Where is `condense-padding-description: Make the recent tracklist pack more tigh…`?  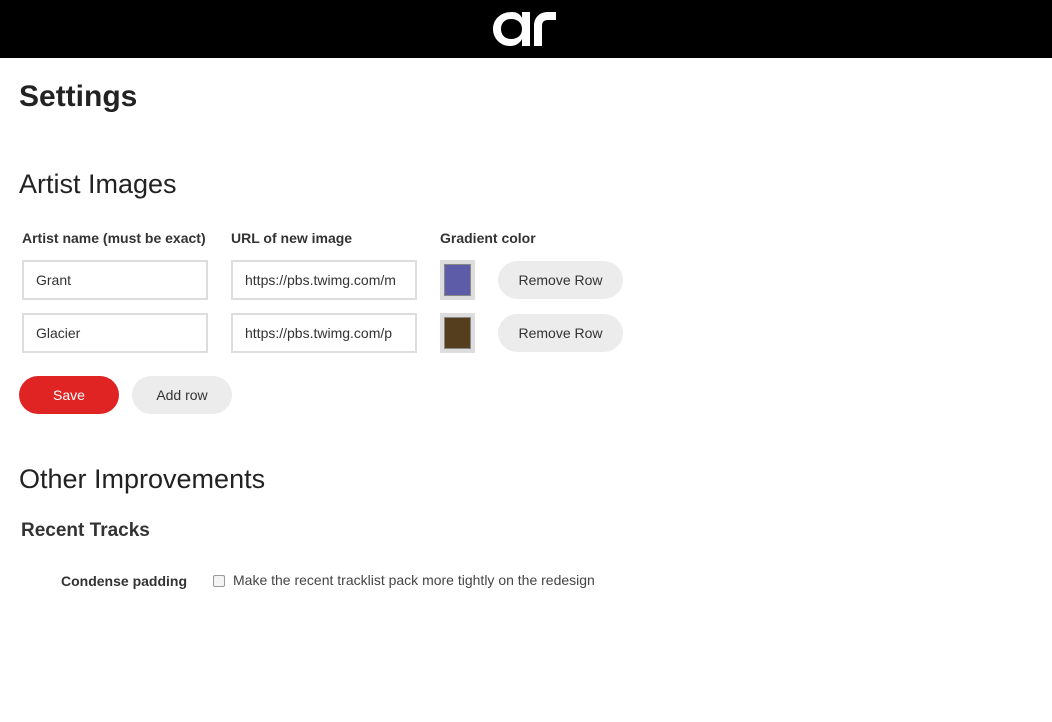 condense-padding-description: Make the recent tracklist pack more tigh… is located at coordinates (414, 580).